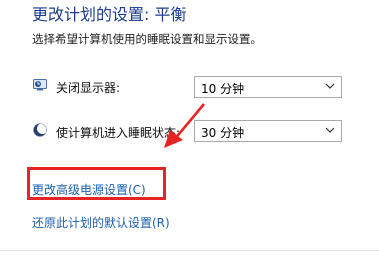 Image resolution: width=379 pixels, height=267 pixels. I want to click on page-title: 更改计划的设置: 平衡, so click(109, 14).